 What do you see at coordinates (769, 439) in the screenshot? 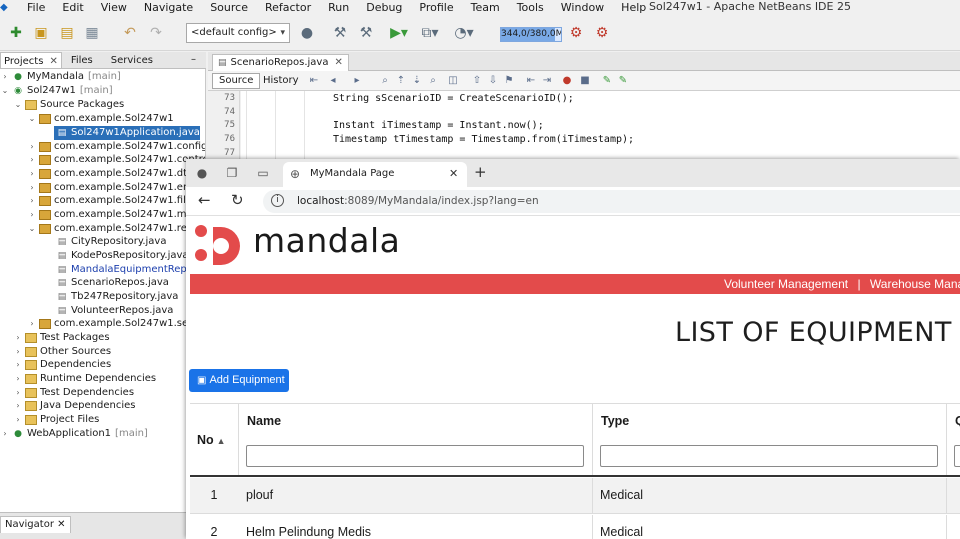
I see `column-header-type: Type` at bounding box center [769, 439].